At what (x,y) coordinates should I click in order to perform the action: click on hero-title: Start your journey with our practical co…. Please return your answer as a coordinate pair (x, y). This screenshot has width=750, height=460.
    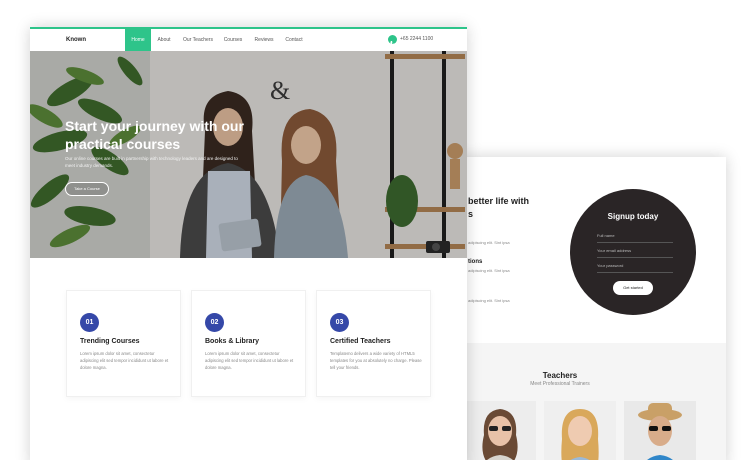
    Looking at the image, I should click on (154, 135).